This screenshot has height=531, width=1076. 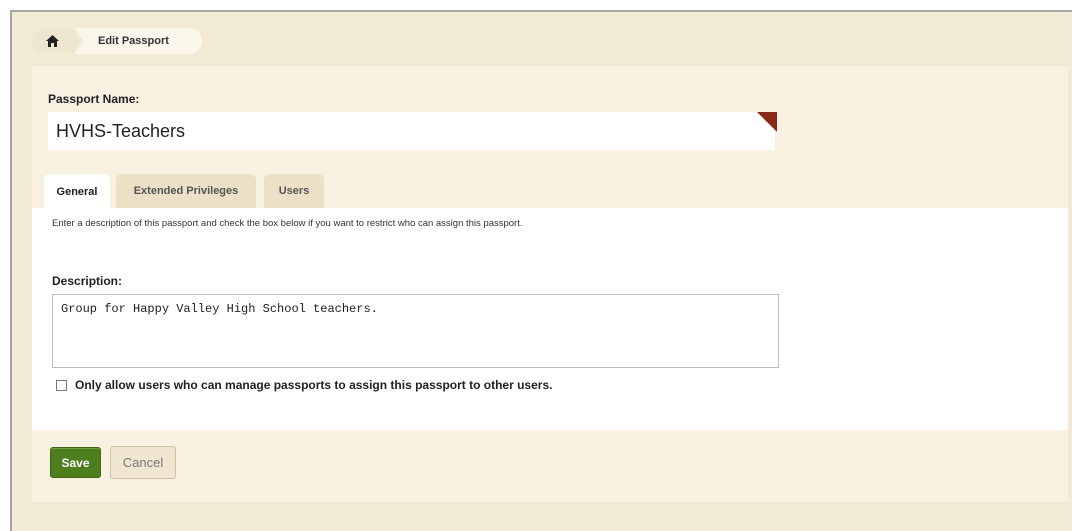 I want to click on home-icon, so click(x=52, y=41).